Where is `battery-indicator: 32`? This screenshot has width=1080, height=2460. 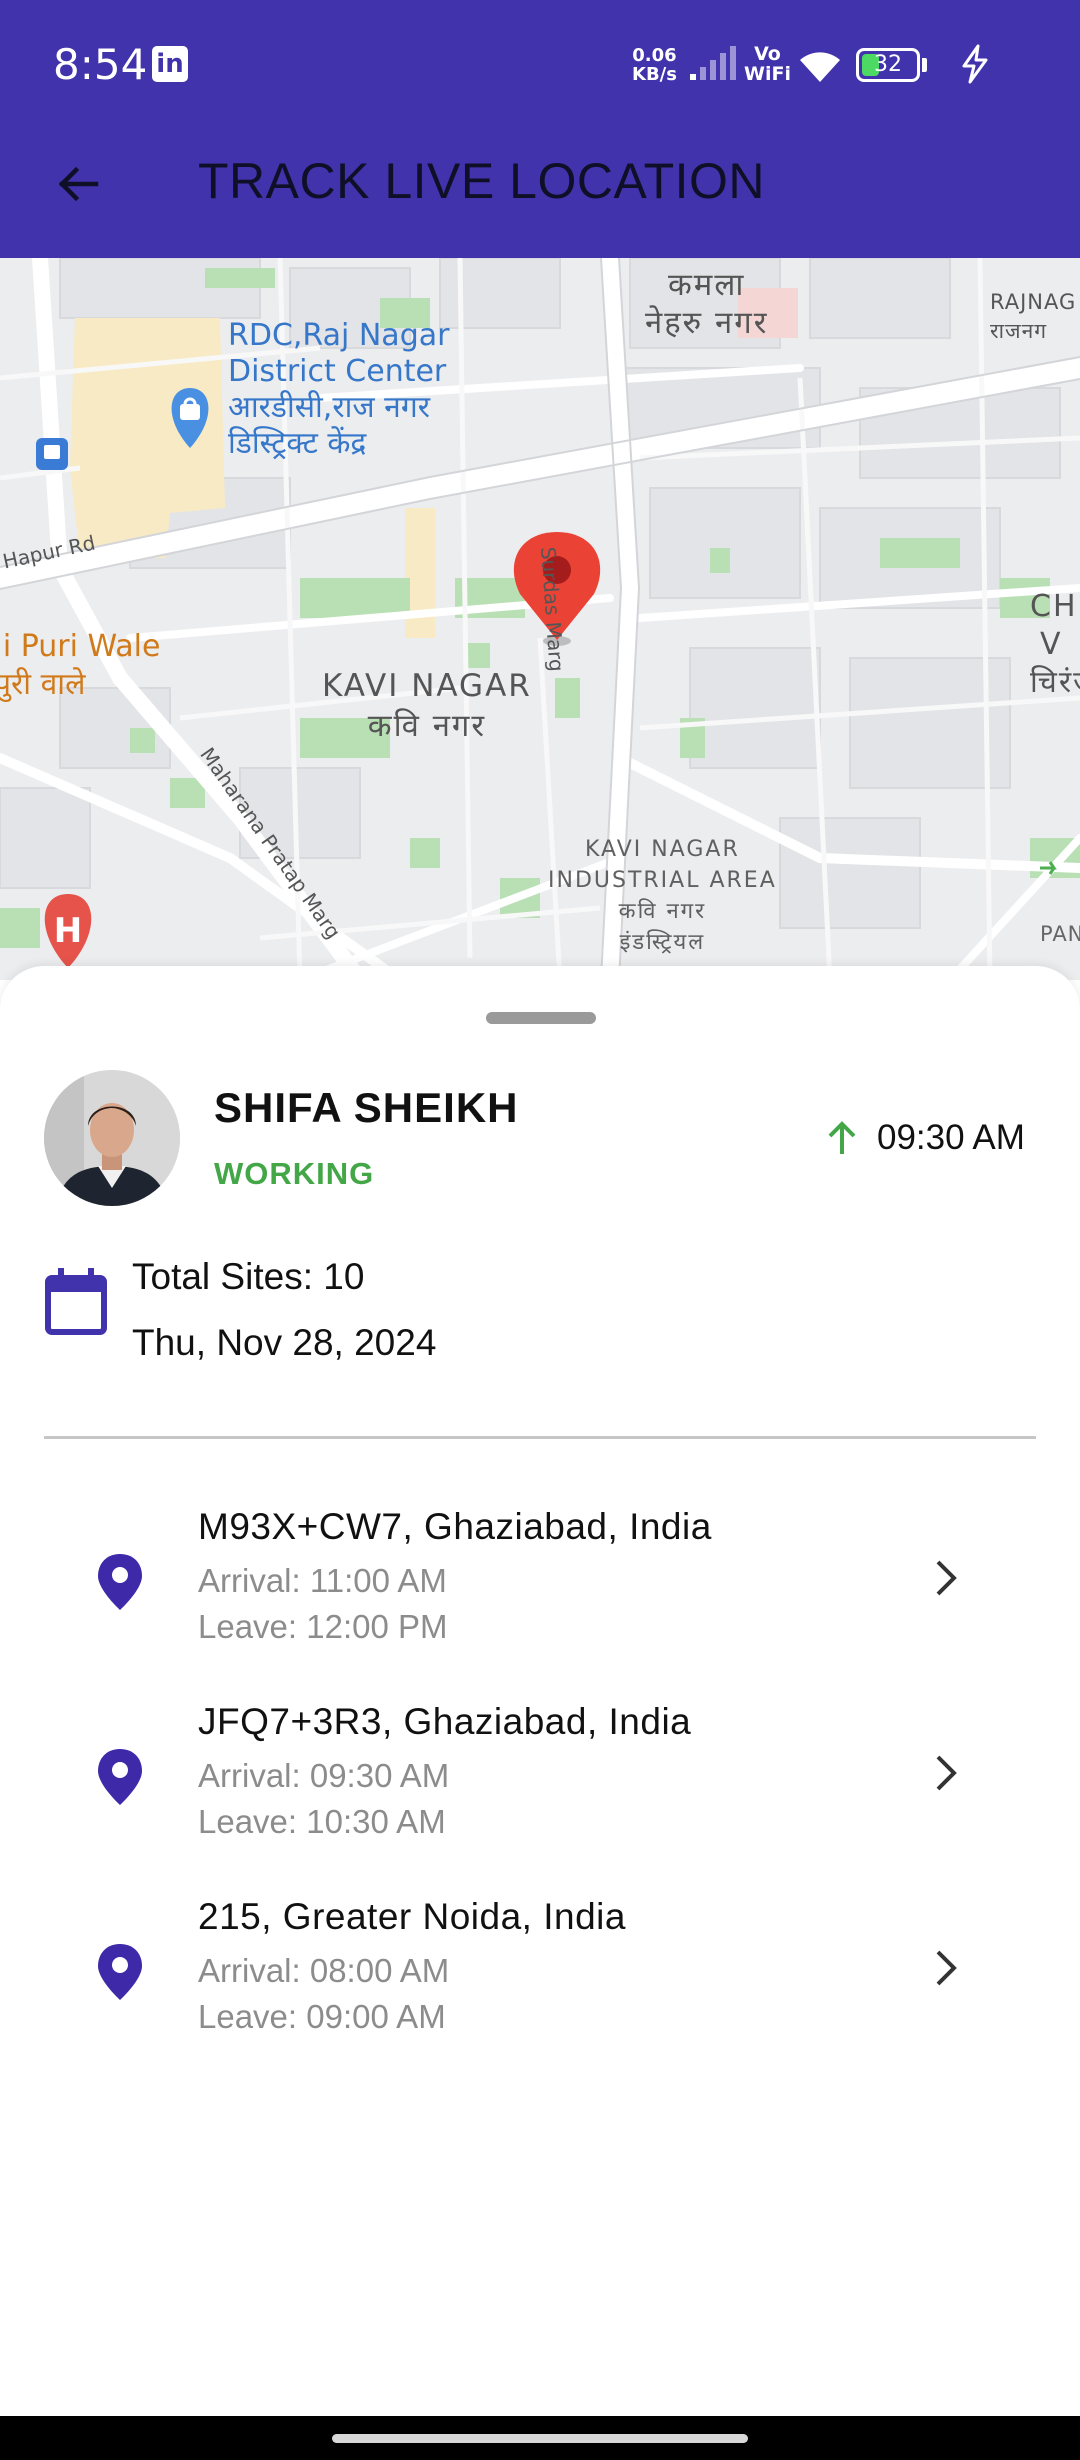 battery-indicator: 32 is located at coordinates (891, 65).